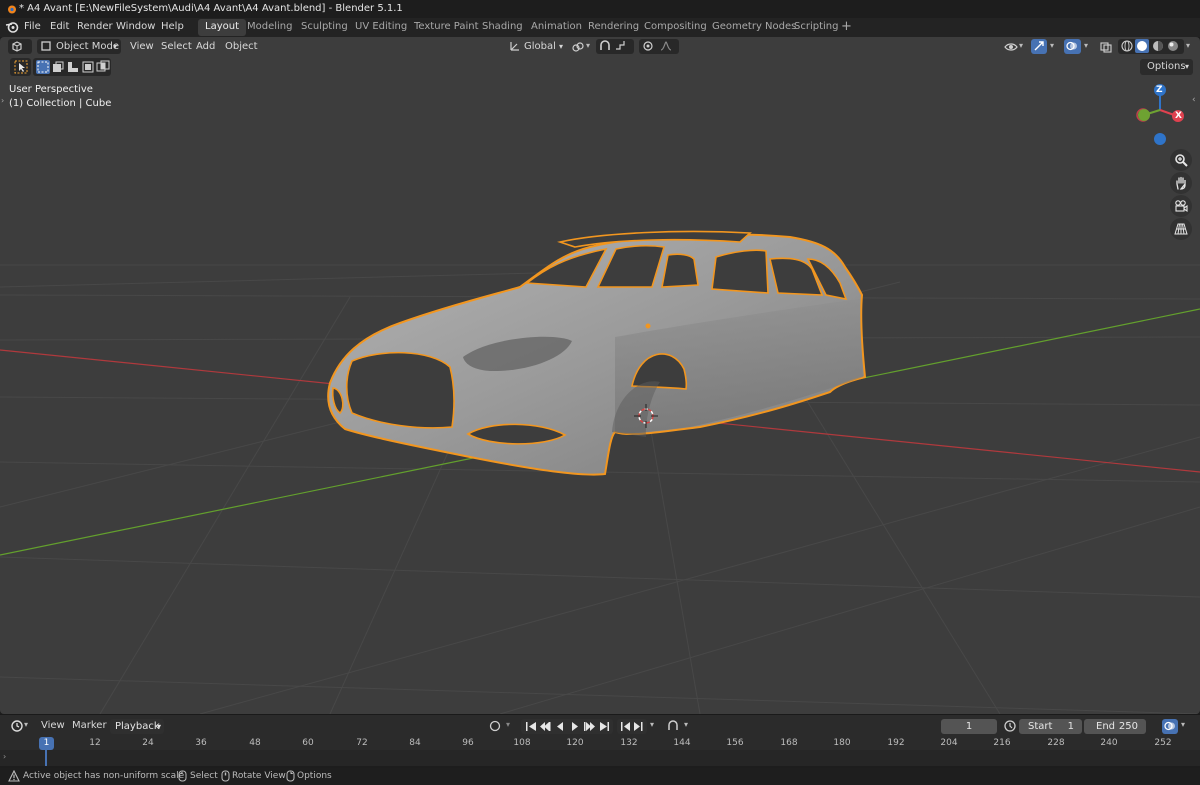 This screenshot has height=785, width=1200. Describe the element at coordinates (629, 743) in the screenshot. I see `ruler-tick-label: 132` at that location.